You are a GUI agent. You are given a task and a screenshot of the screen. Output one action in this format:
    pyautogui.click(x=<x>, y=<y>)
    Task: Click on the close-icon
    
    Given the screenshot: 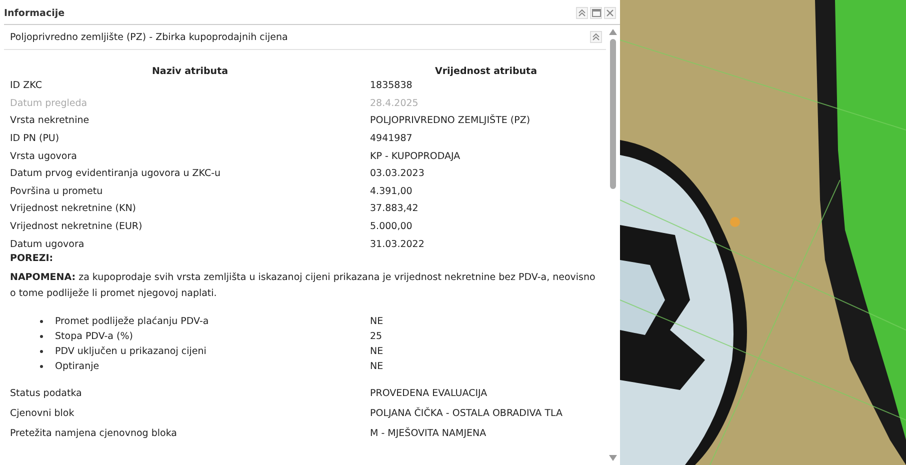 What is the action you would take?
    pyautogui.click(x=610, y=13)
    